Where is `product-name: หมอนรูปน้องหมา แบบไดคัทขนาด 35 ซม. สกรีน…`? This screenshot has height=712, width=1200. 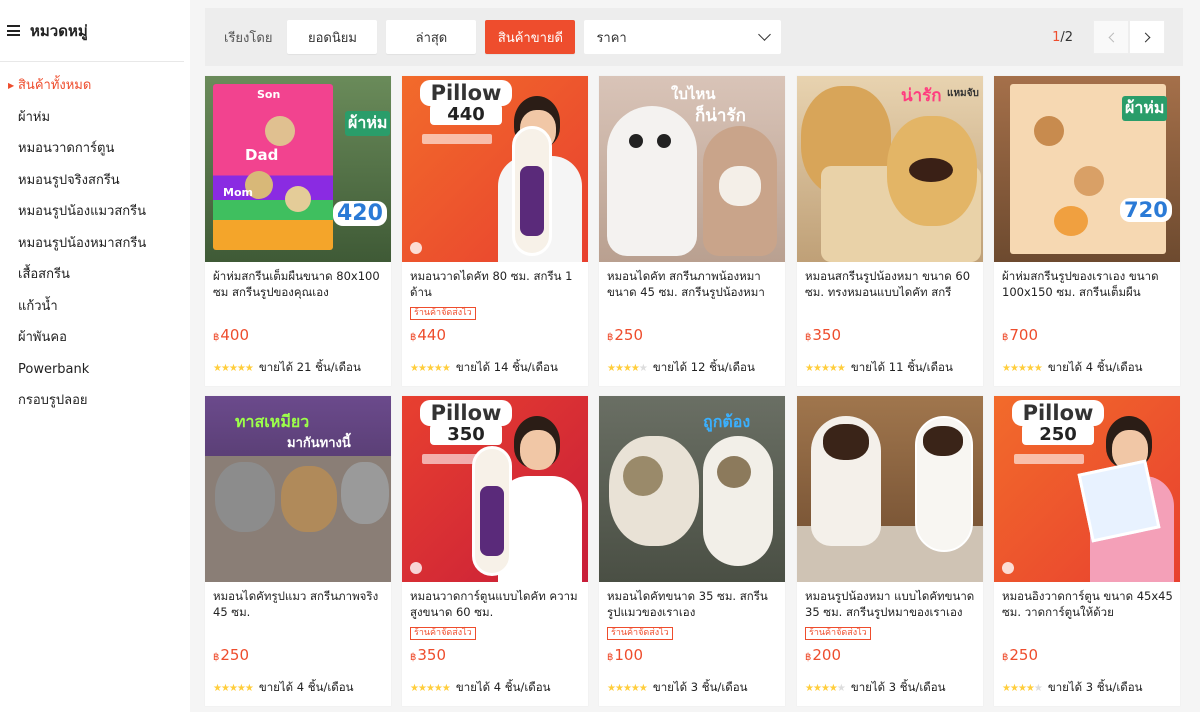
product-name: หมอนรูปน้องหมา แบบไดคัทขนาด 35 ซม. สกรีน… is located at coordinates (891, 604).